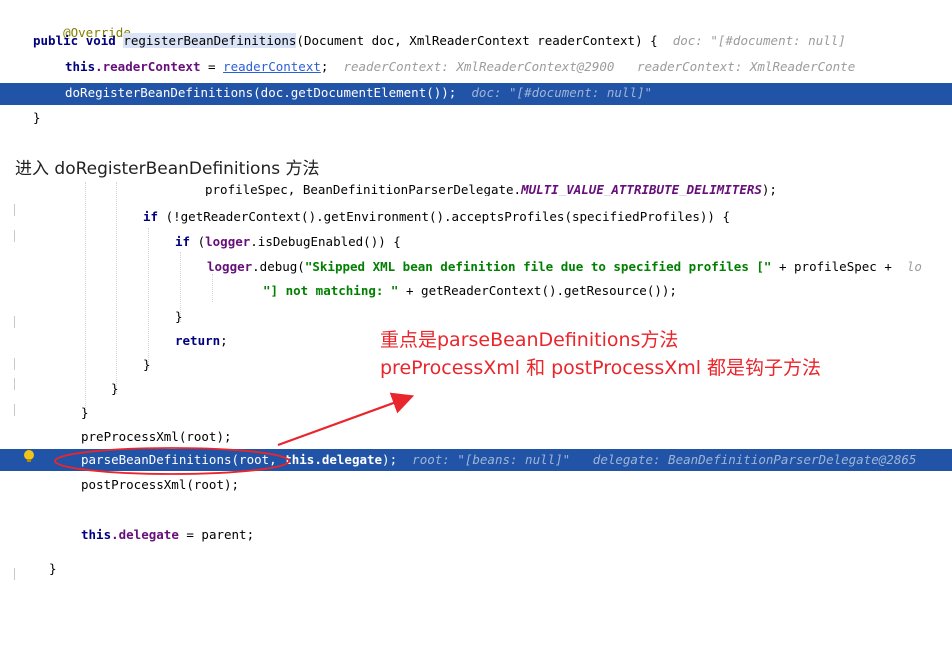 Image resolution: width=952 pixels, height=662 pixels. Describe the element at coordinates (272, 66) in the screenshot. I see `reader-context-link: readerContext` at that location.